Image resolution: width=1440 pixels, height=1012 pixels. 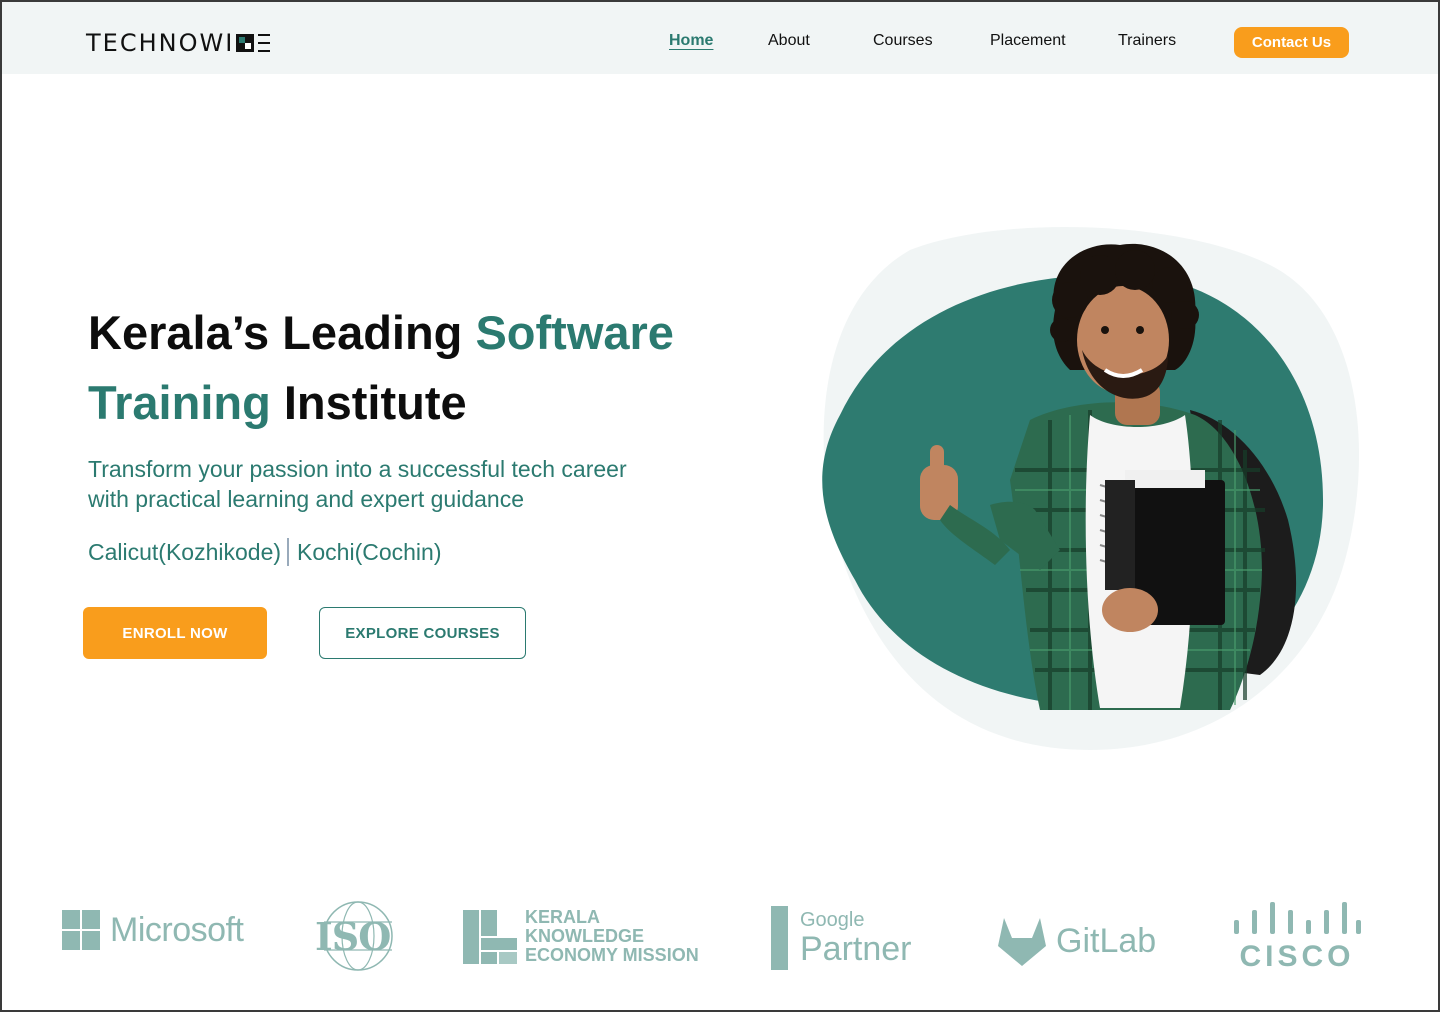 What do you see at coordinates (368, 402) in the screenshot?
I see `headline-part2: Institute` at bounding box center [368, 402].